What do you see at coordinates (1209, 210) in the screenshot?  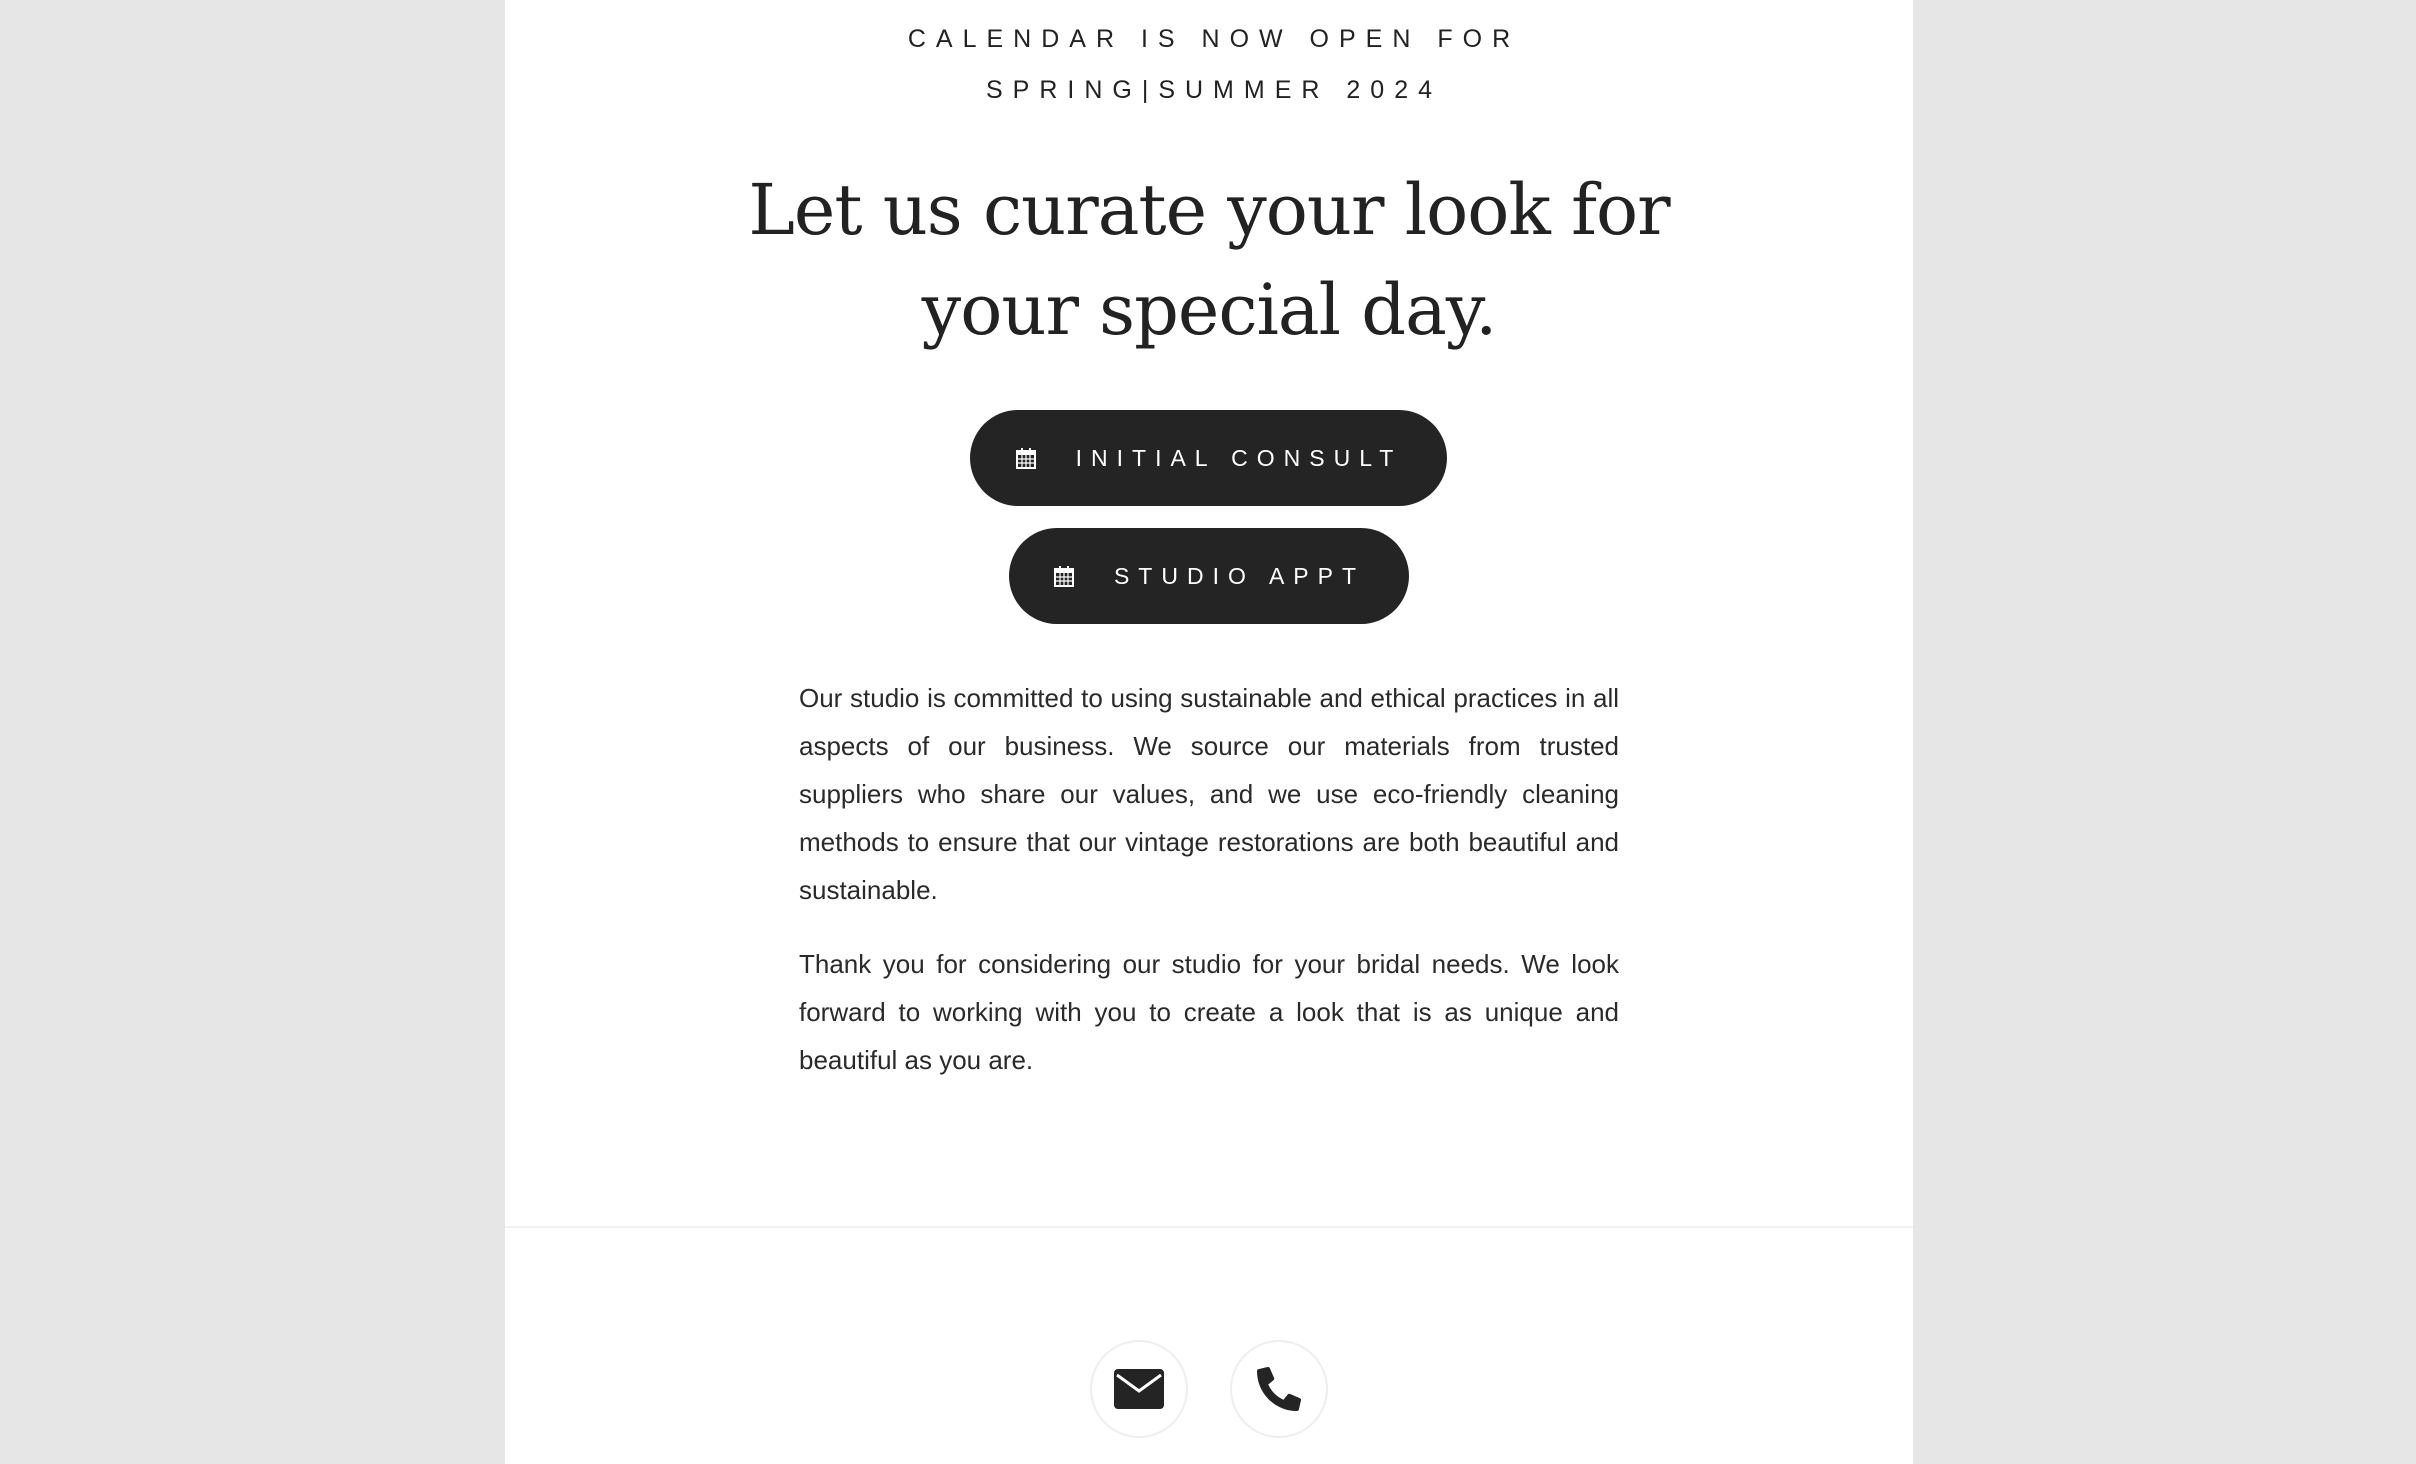 I see `headline-line-1: Let us curate your look for` at bounding box center [1209, 210].